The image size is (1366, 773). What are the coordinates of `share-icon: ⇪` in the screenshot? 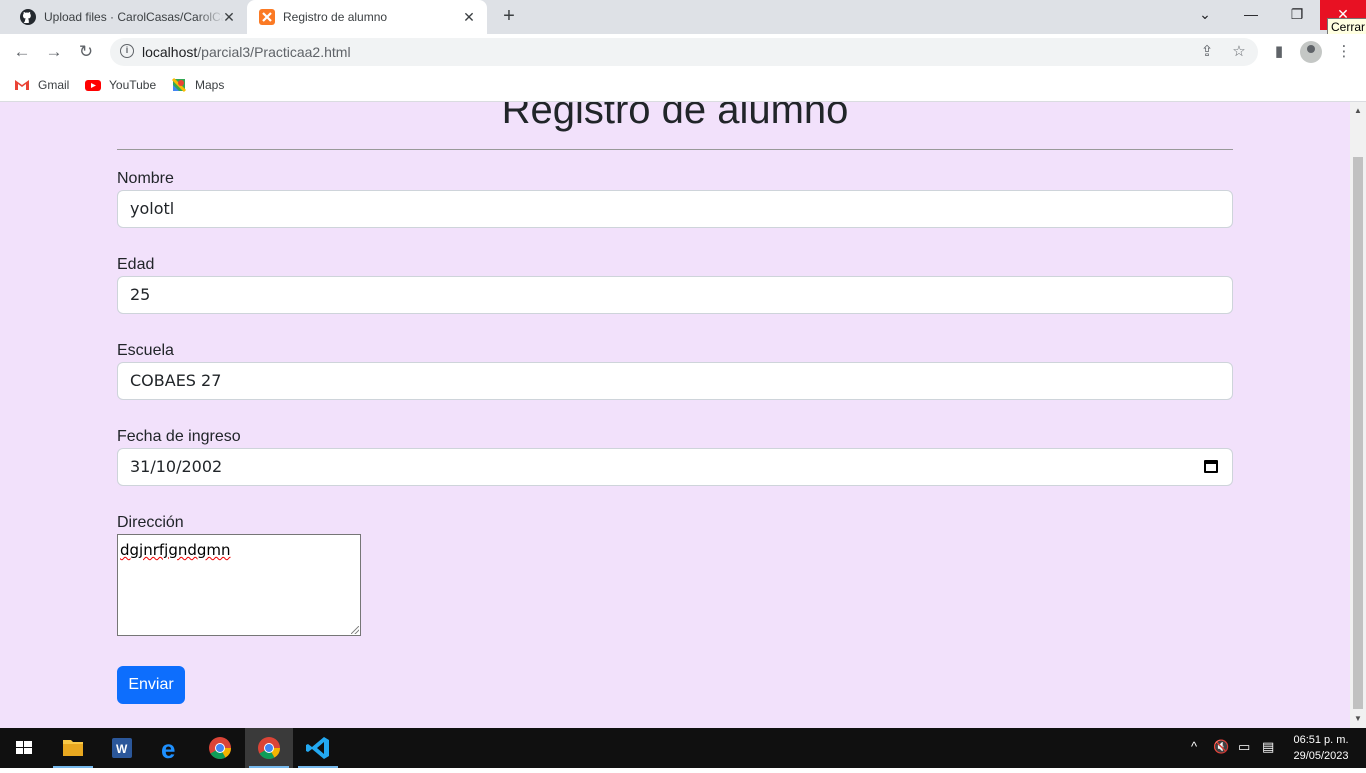 It's located at (1207, 52).